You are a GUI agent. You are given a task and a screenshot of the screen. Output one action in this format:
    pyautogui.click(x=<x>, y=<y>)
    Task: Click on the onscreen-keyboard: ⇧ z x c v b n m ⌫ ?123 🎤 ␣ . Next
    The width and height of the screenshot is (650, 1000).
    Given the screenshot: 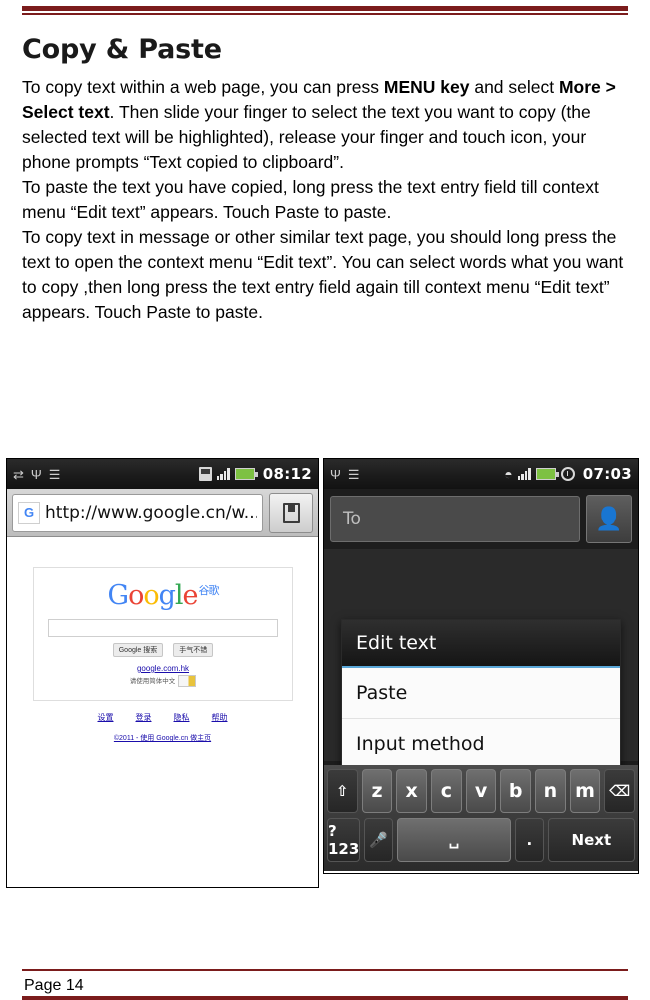 What is the action you would take?
    pyautogui.click(x=481, y=818)
    